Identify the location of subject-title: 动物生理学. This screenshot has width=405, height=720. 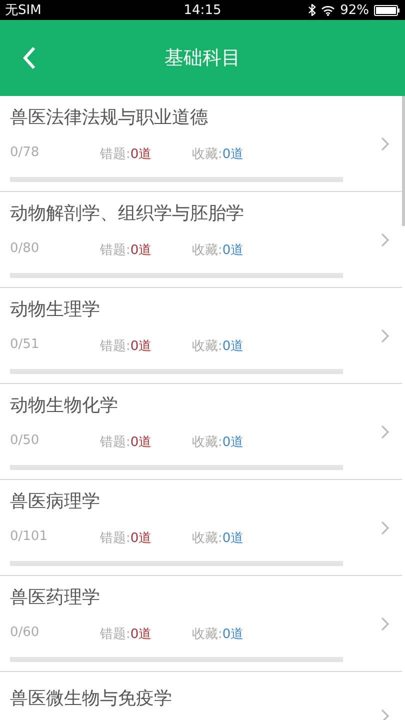
(55, 309).